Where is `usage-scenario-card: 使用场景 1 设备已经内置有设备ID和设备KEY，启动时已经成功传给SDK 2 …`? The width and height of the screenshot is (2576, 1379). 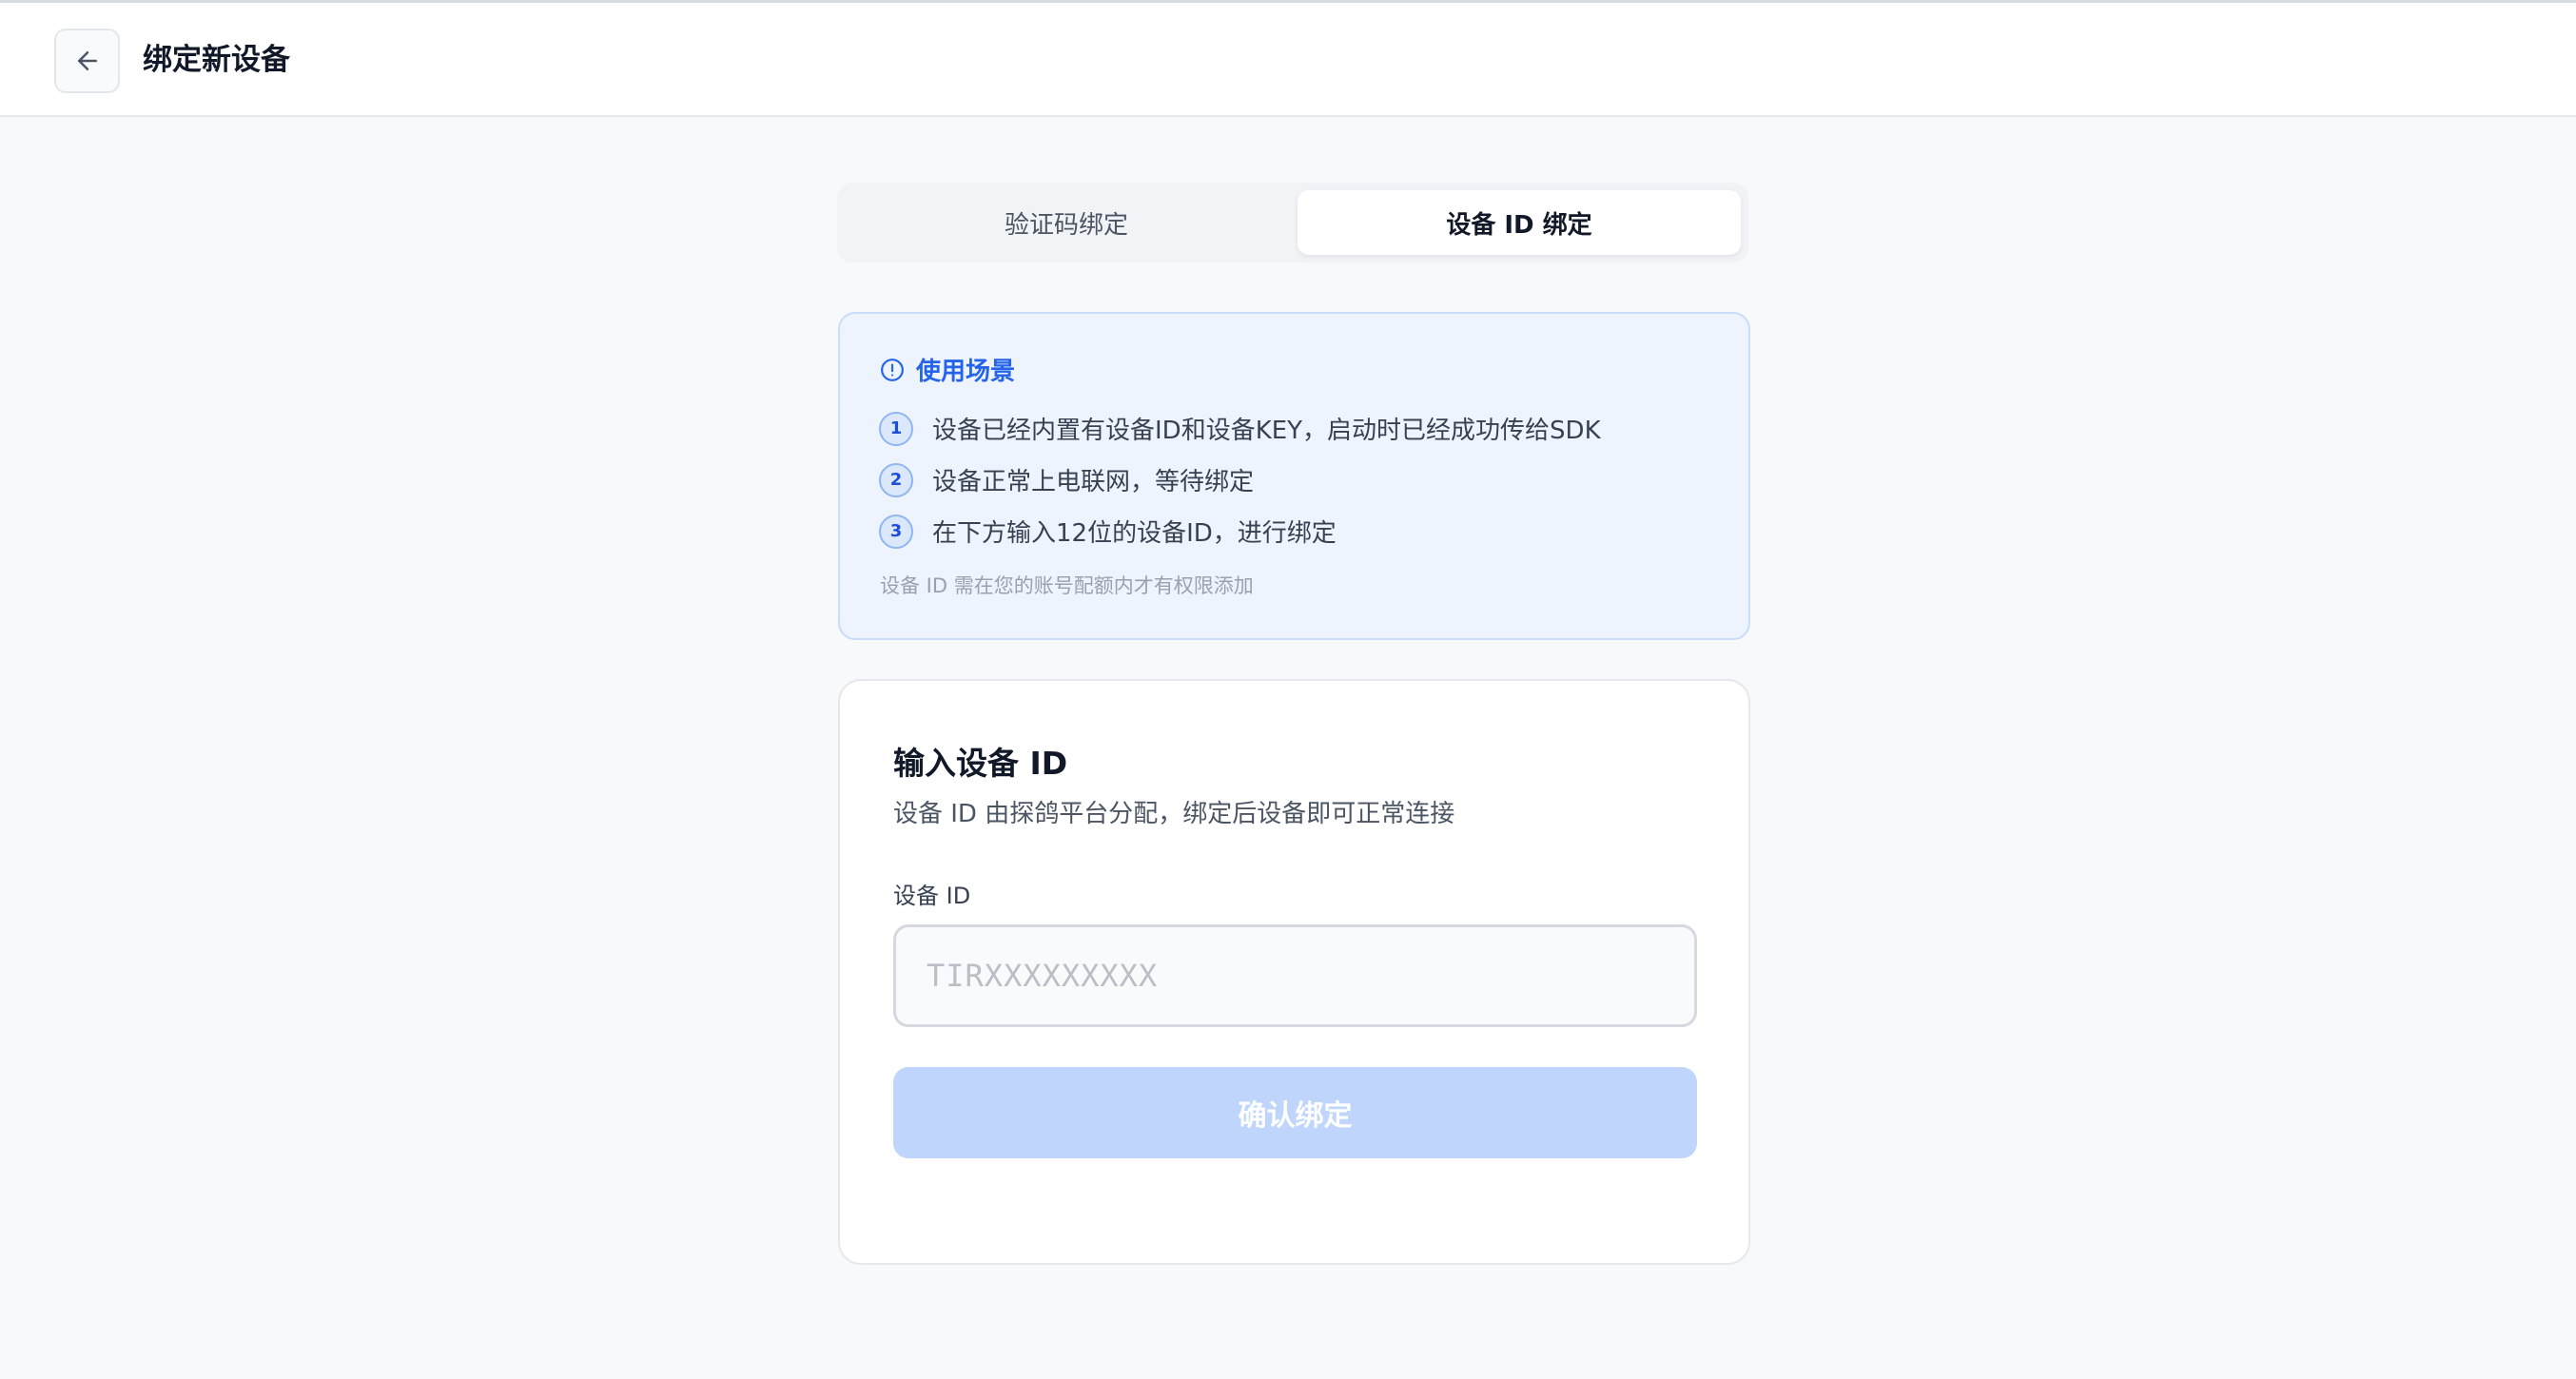 usage-scenario-card: 使用场景 1 设备已经内置有设备ID和设备KEY，启动时已经成功传给SDK 2 … is located at coordinates (1294, 476).